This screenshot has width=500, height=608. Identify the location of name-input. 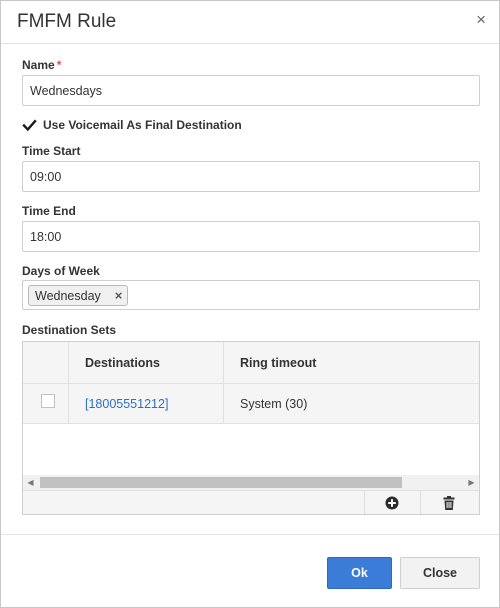
(251, 90).